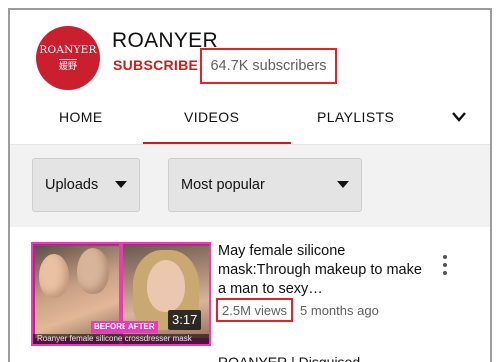 Image resolution: width=500 pixels, height=362 pixels. What do you see at coordinates (339, 310) in the screenshot?
I see `upload-age: 5 months ago` at bounding box center [339, 310].